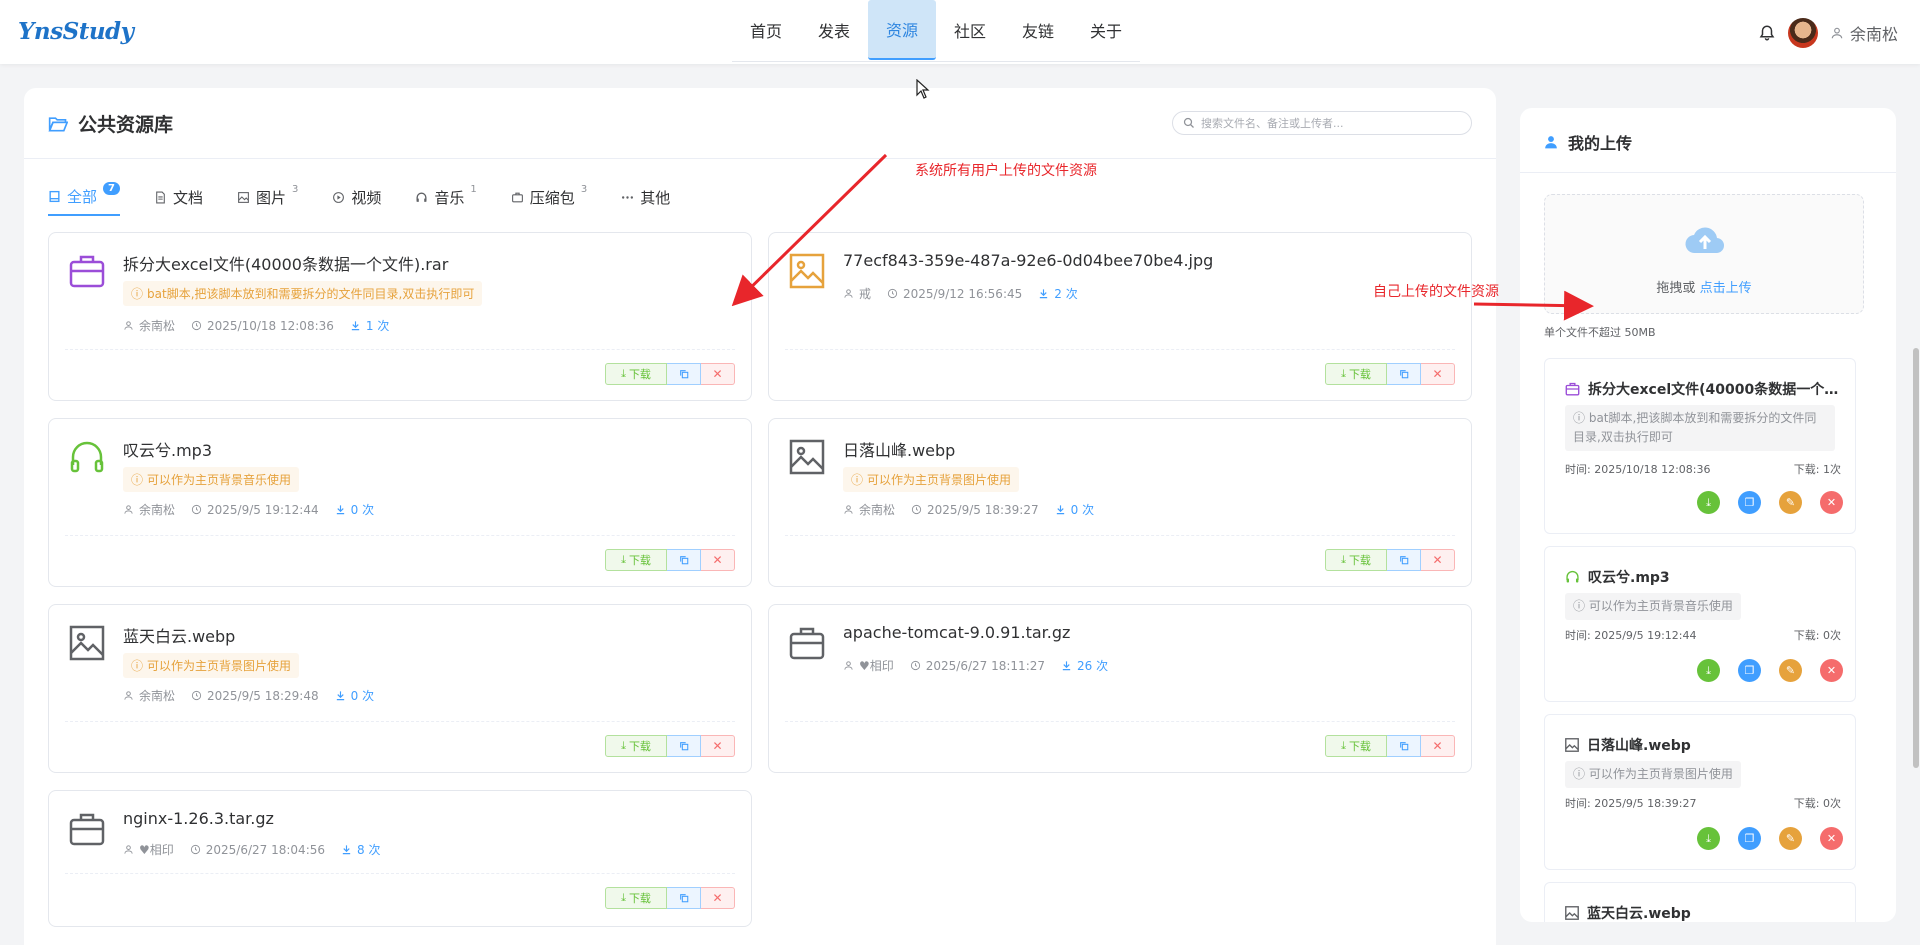  I want to click on briefcase-icon, so click(87, 271).